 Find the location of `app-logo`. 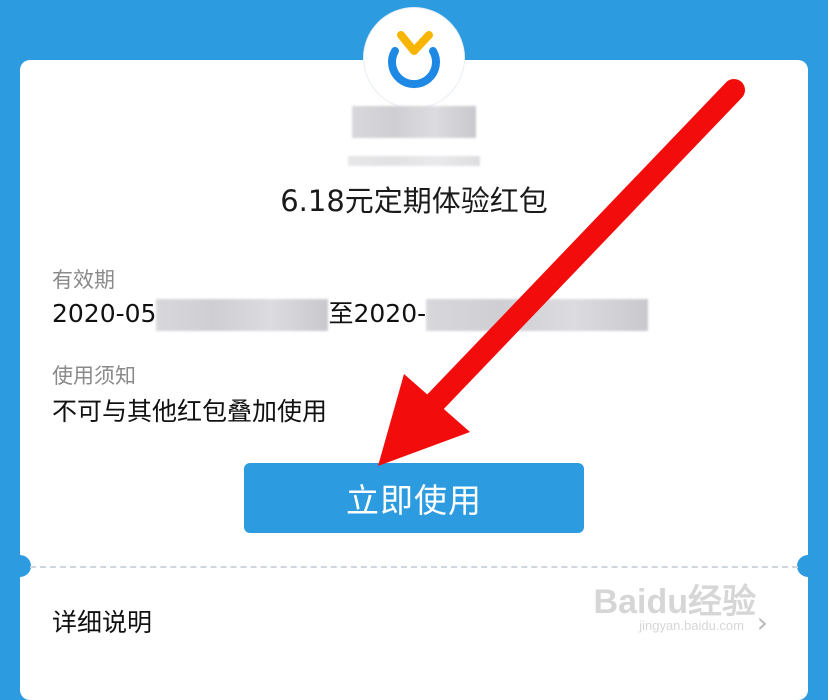

app-logo is located at coordinates (414, 58).